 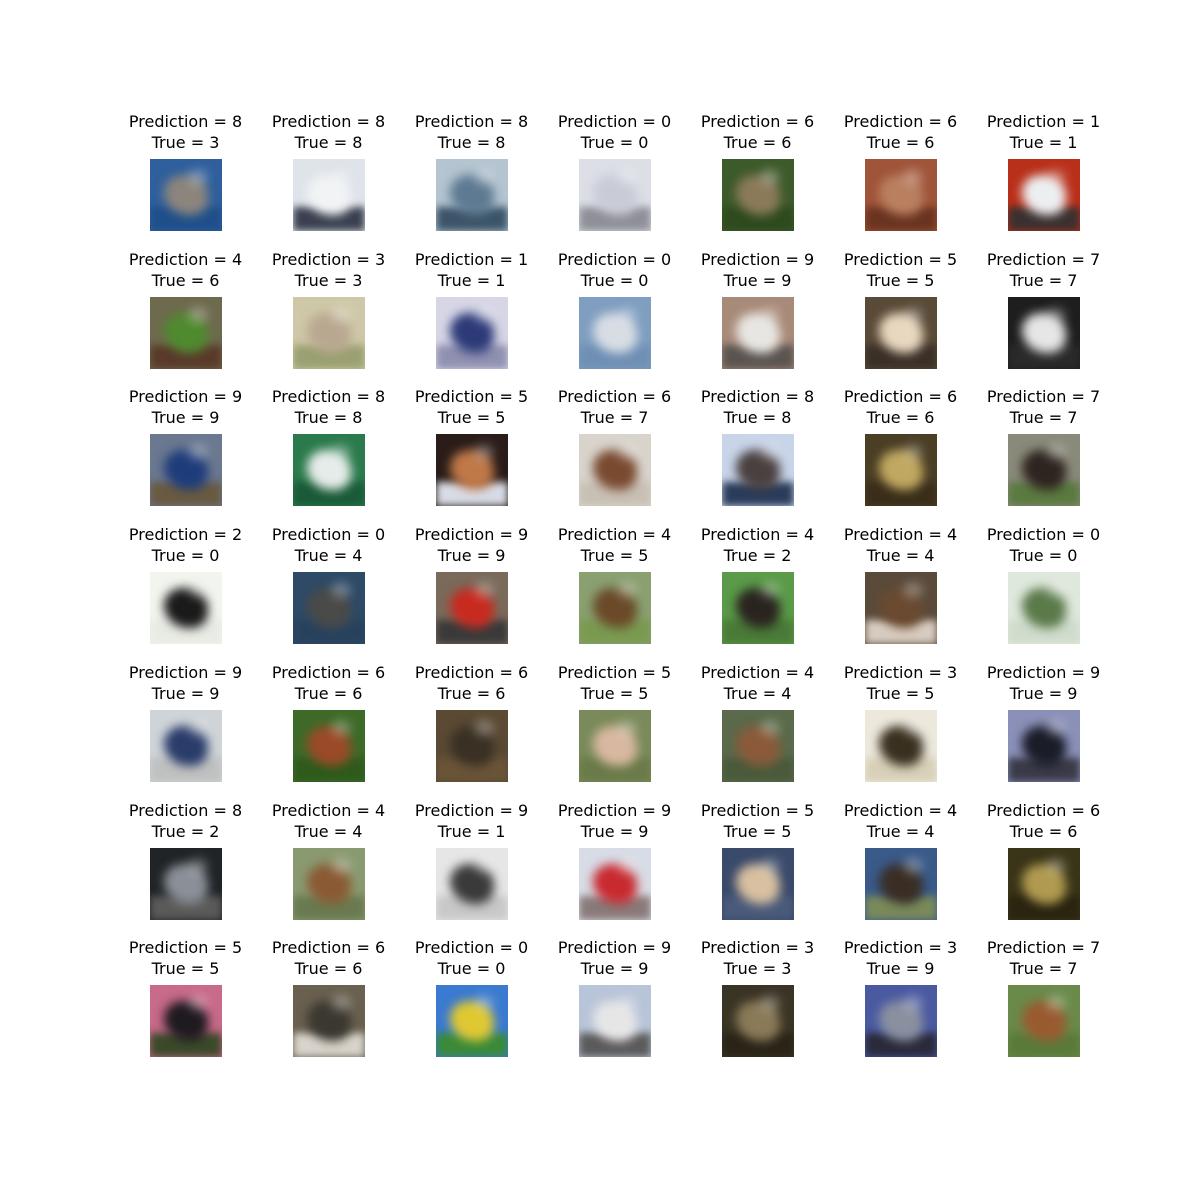 I want to click on prediction-panel: Prediction = 4 True = 6, so click(x=185, y=317).